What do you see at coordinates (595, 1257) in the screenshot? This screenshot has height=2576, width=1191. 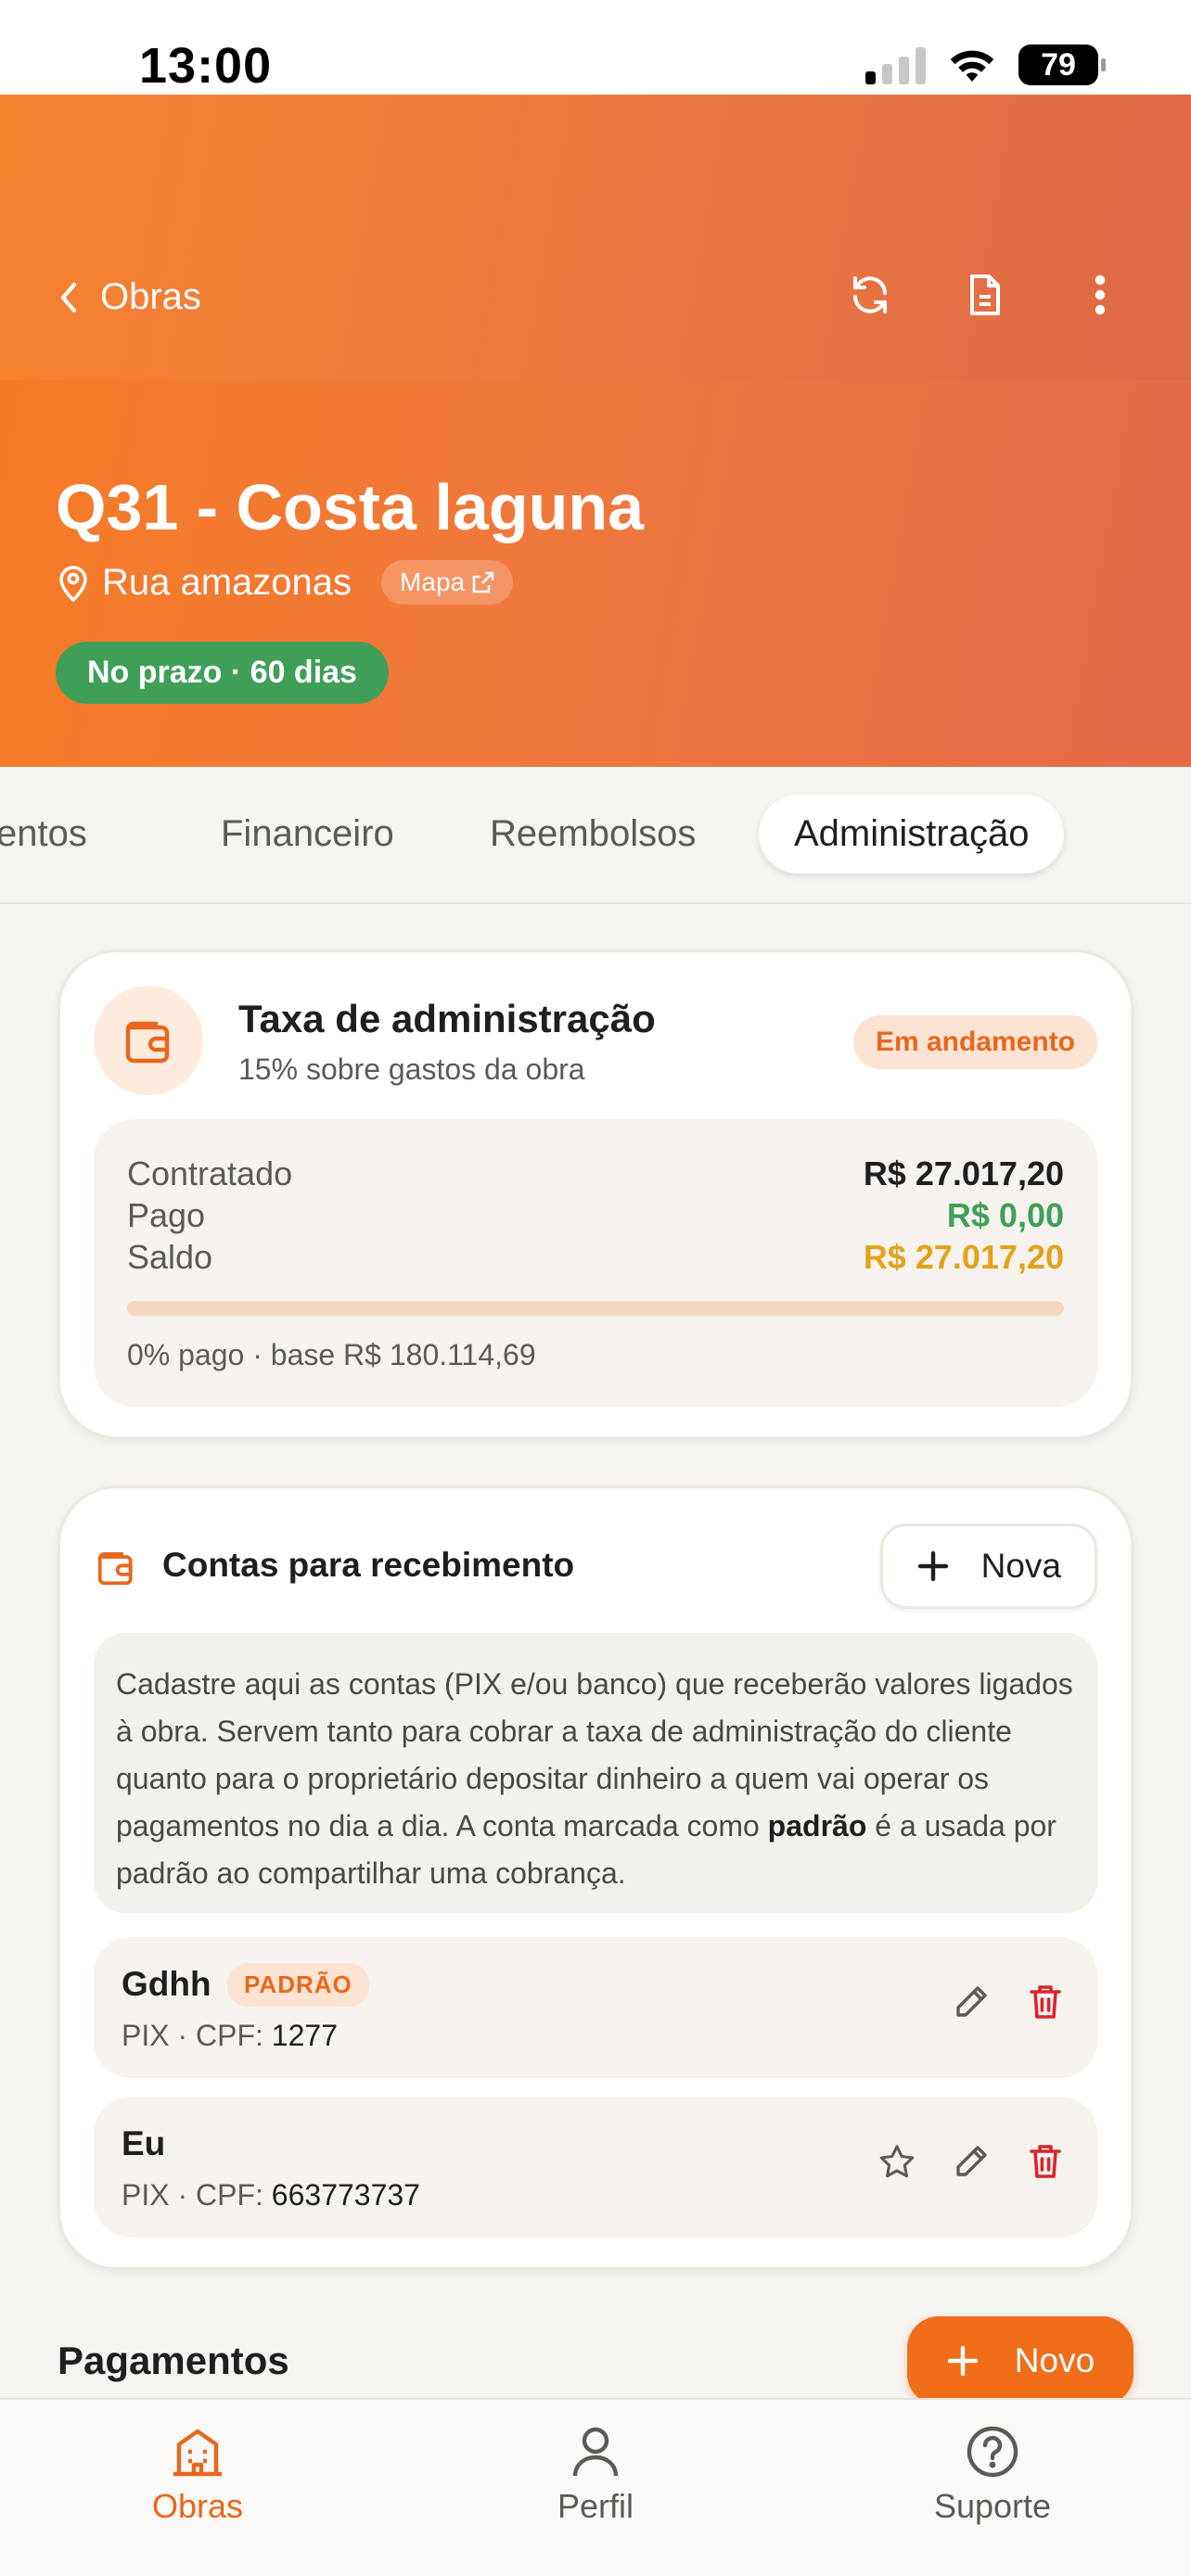 I see `row-saldo: Saldo R$ 27.017,20` at bounding box center [595, 1257].